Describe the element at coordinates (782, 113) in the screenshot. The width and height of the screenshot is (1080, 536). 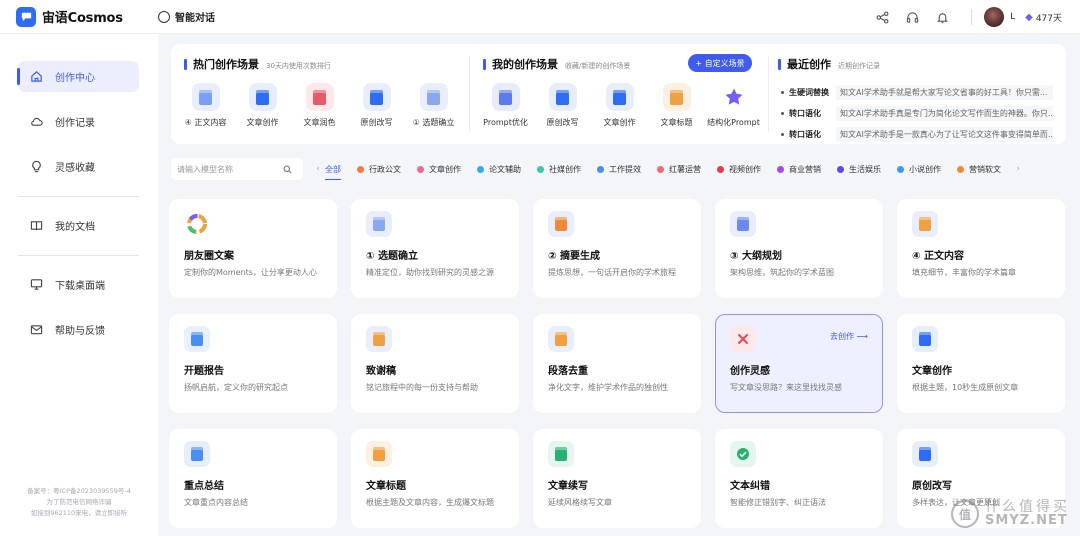
I see `bullet` at that location.